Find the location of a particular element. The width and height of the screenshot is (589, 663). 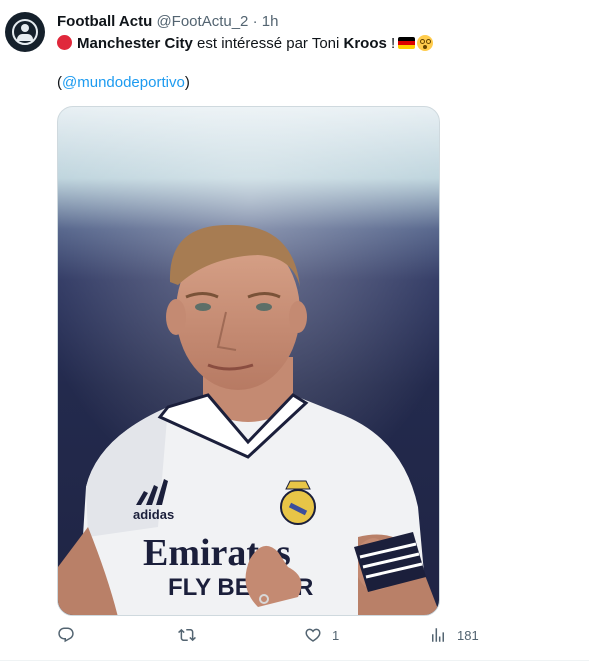

red-circle-emoji-icon is located at coordinates (64, 42).